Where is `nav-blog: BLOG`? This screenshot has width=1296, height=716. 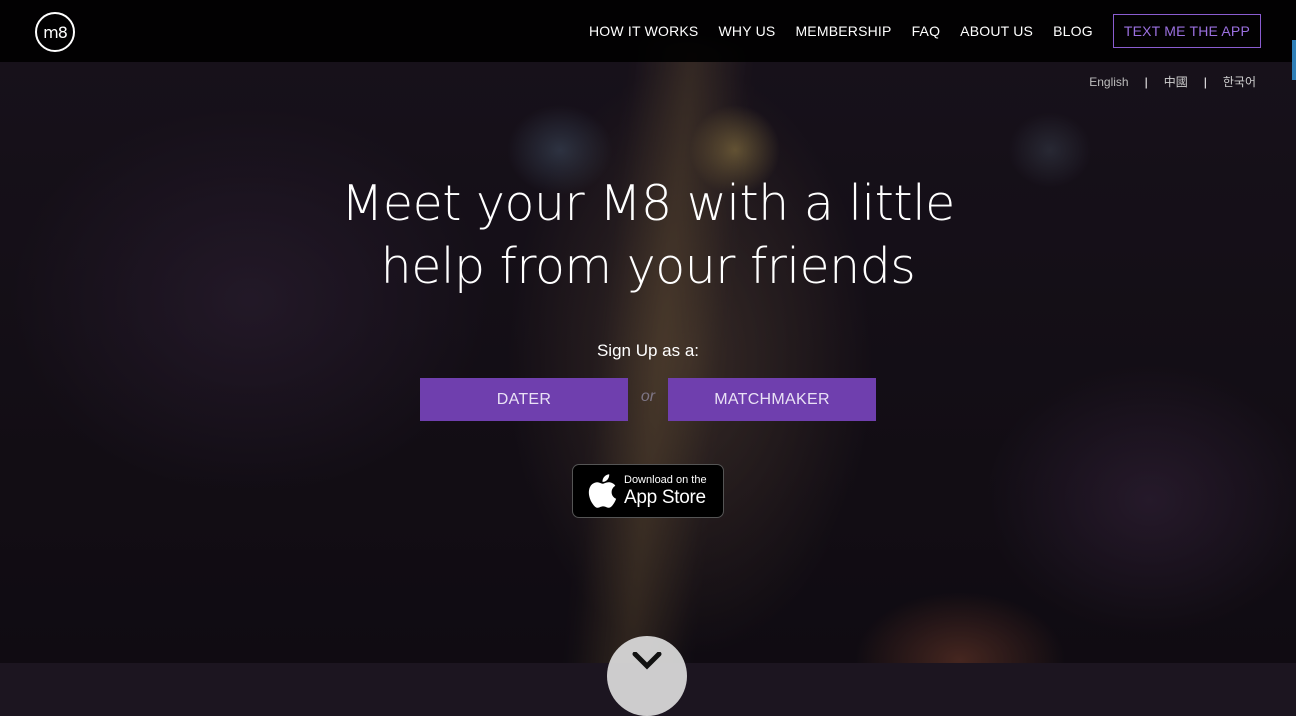 nav-blog: BLOG is located at coordinates (1073, 31).